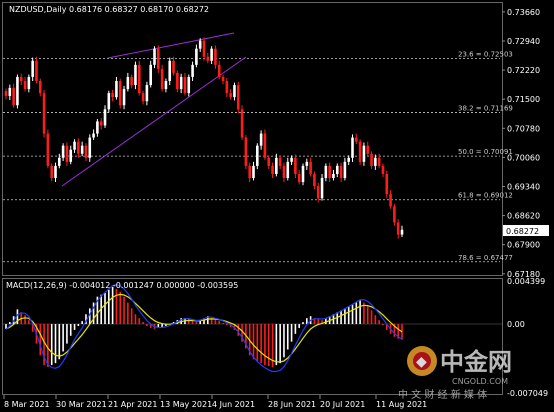 This screenshot has width=554, height=412. What do you see at coordinates (186, 404) in the screenshot?
I see `date-axis-label: 13 May 2021` at bounding box center [186, 404].